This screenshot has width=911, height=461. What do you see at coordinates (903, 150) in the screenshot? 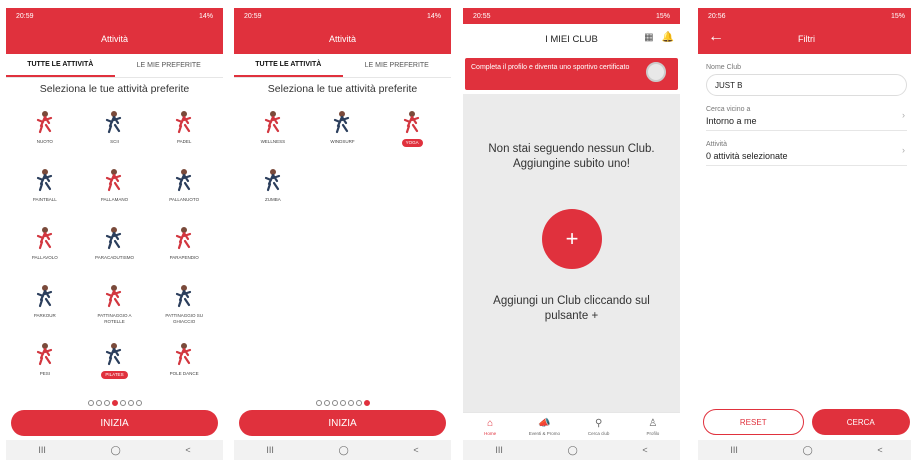
I see `chevron-right-icon: ›` at bounding box center [903, 150].